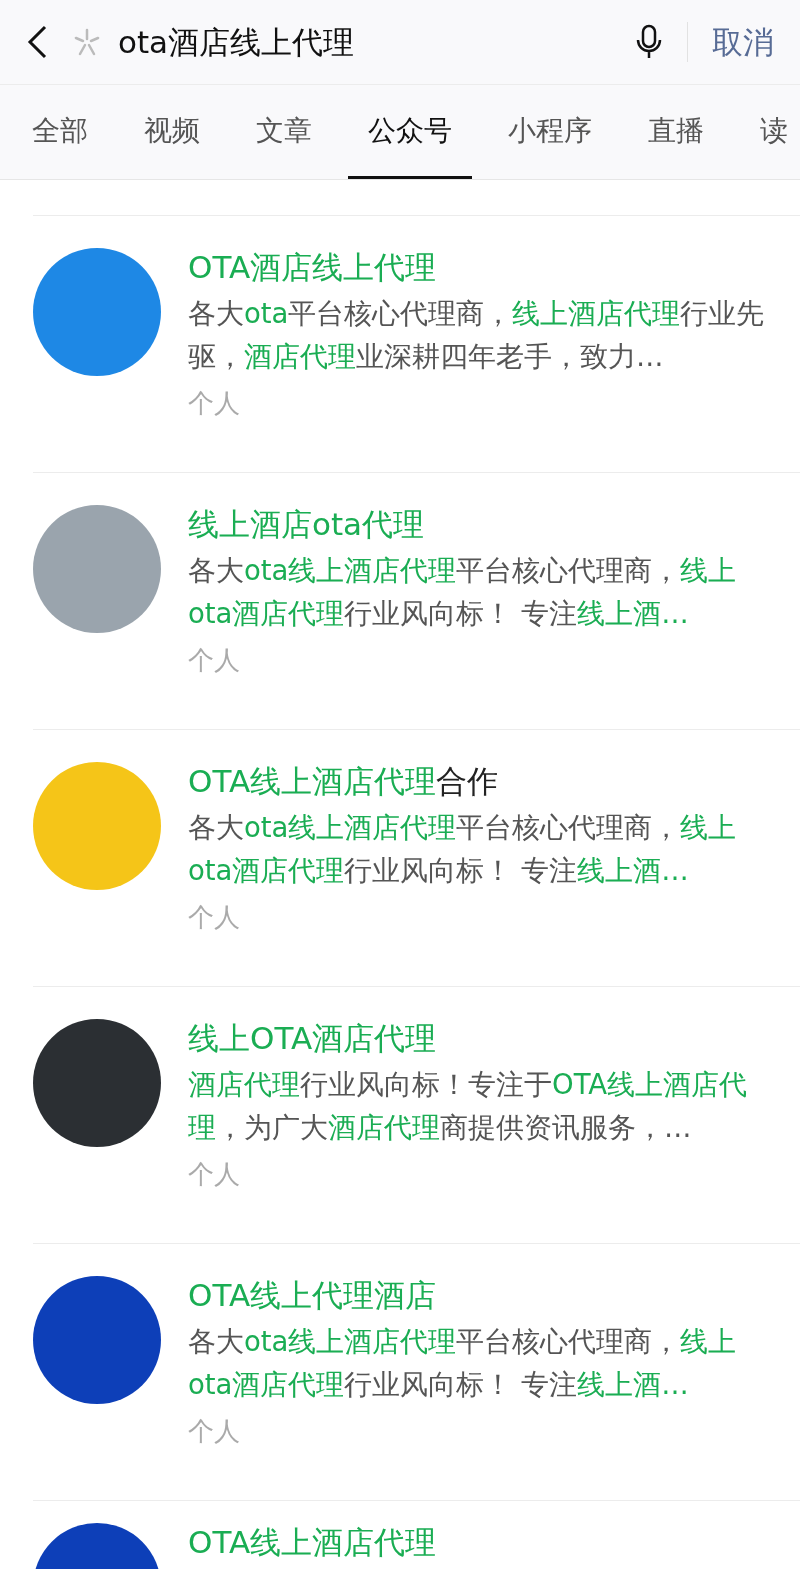 The height and width of the screenshot is (1569, 800). Describe the element at coordinates (774, 132) in the screenshot. I see `tab: 读` at that location.